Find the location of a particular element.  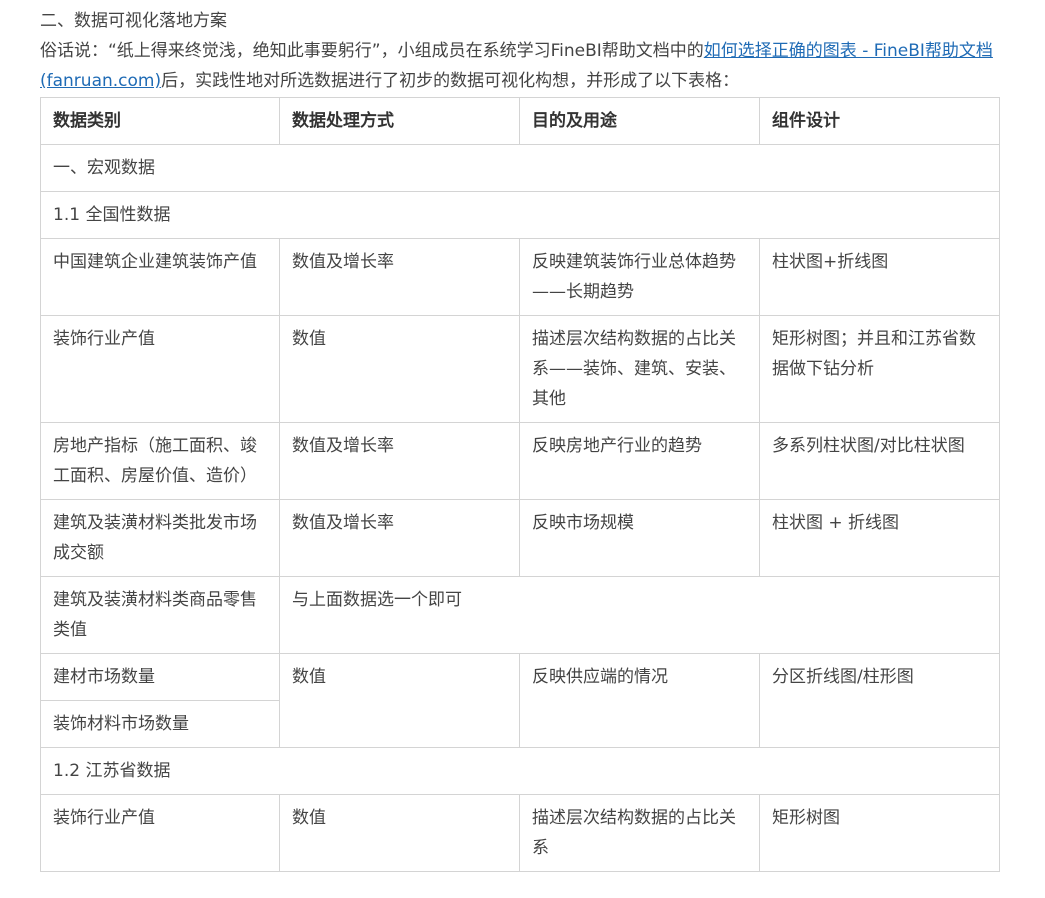

cell-category: 建筑及装潢材料类批发市场成交额 is located at coordinates (160, 538).